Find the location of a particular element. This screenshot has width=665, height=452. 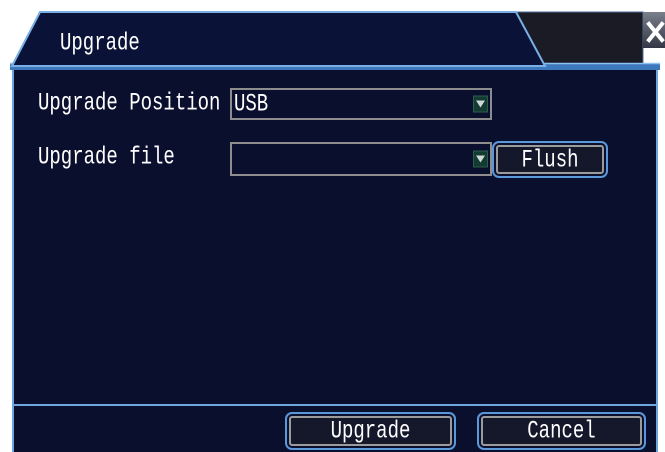

upgrade-position-select: USB is located at coordinates (361, 104).